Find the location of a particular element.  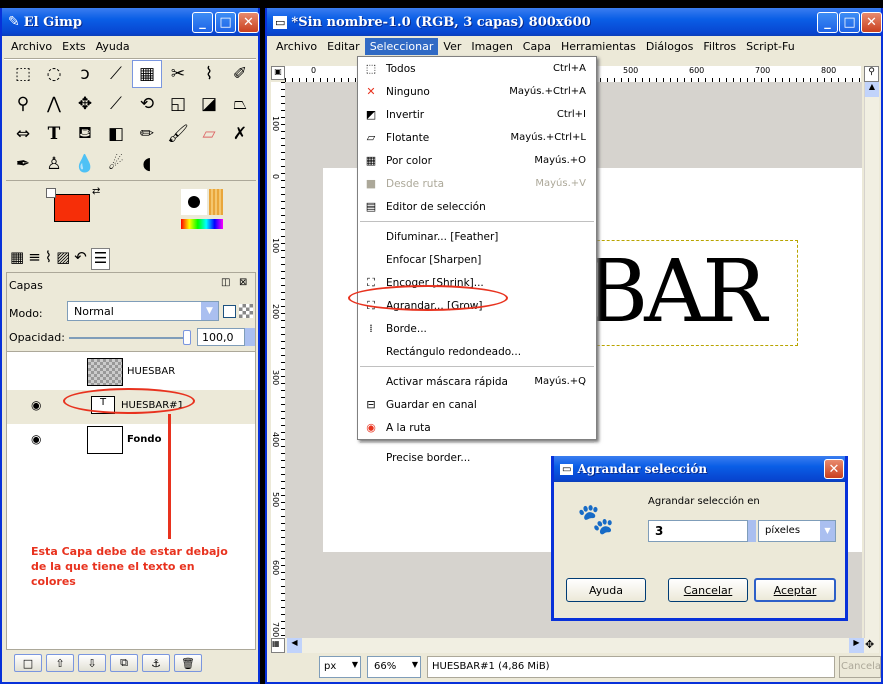

select-menu-item: ✕ Ninguno Mayús.+Ctrl+A is located at coordinates (477, 91).